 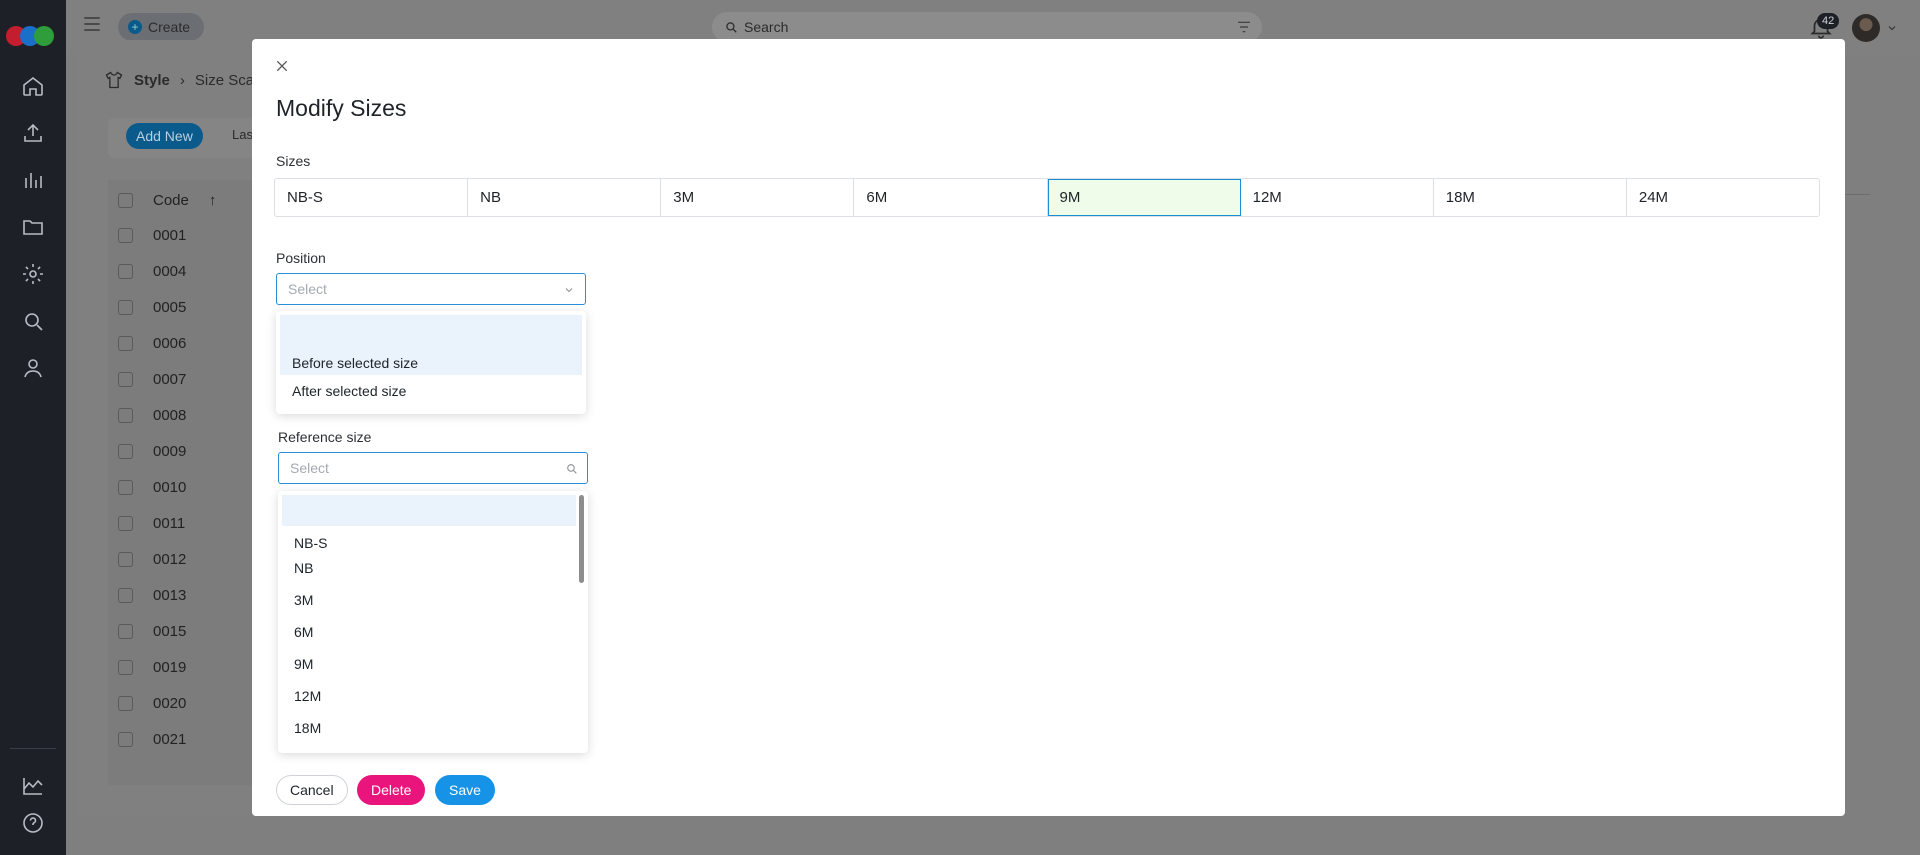 What do you see at coordinates (170, 487) in the screenshot?
I see `row-code: 0010` at bounding box center [170, 487].